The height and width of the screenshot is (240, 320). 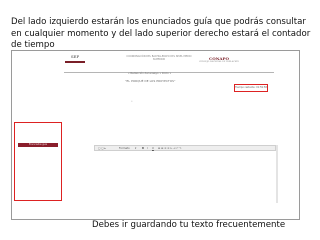 I want to click on essay-editor, so click(x=185, y=177).